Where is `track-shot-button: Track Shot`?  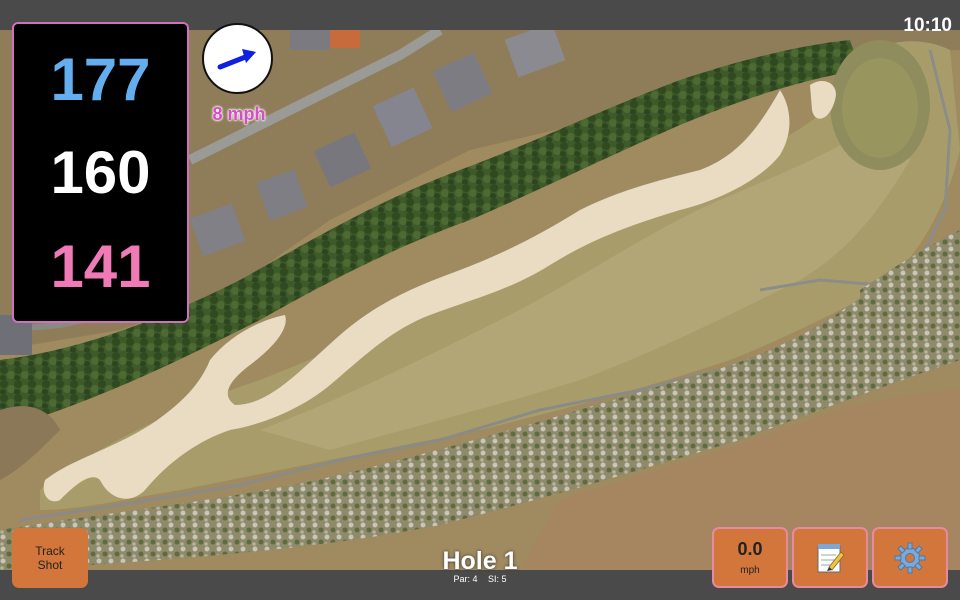
track-shot-button: Track Shot is located at coordinates (50, 558).